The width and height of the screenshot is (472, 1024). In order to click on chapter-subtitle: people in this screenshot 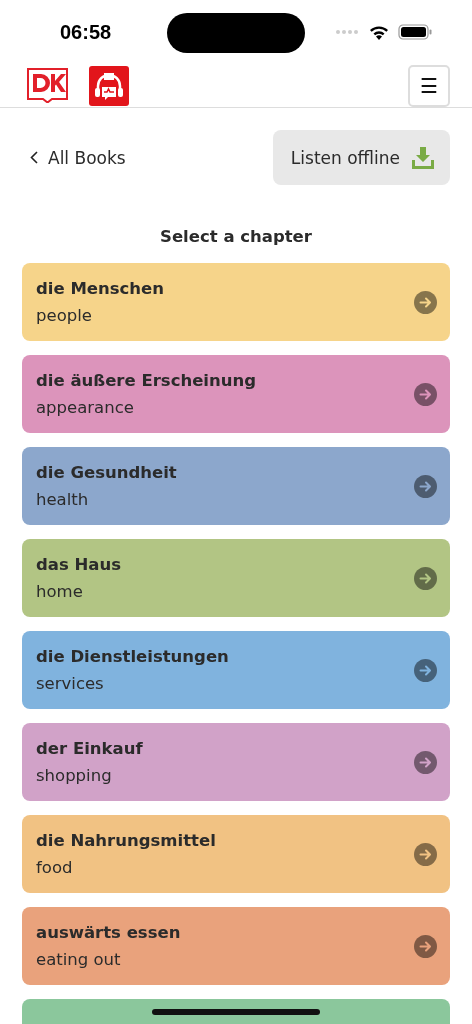, I will do `click(64, 315)`.